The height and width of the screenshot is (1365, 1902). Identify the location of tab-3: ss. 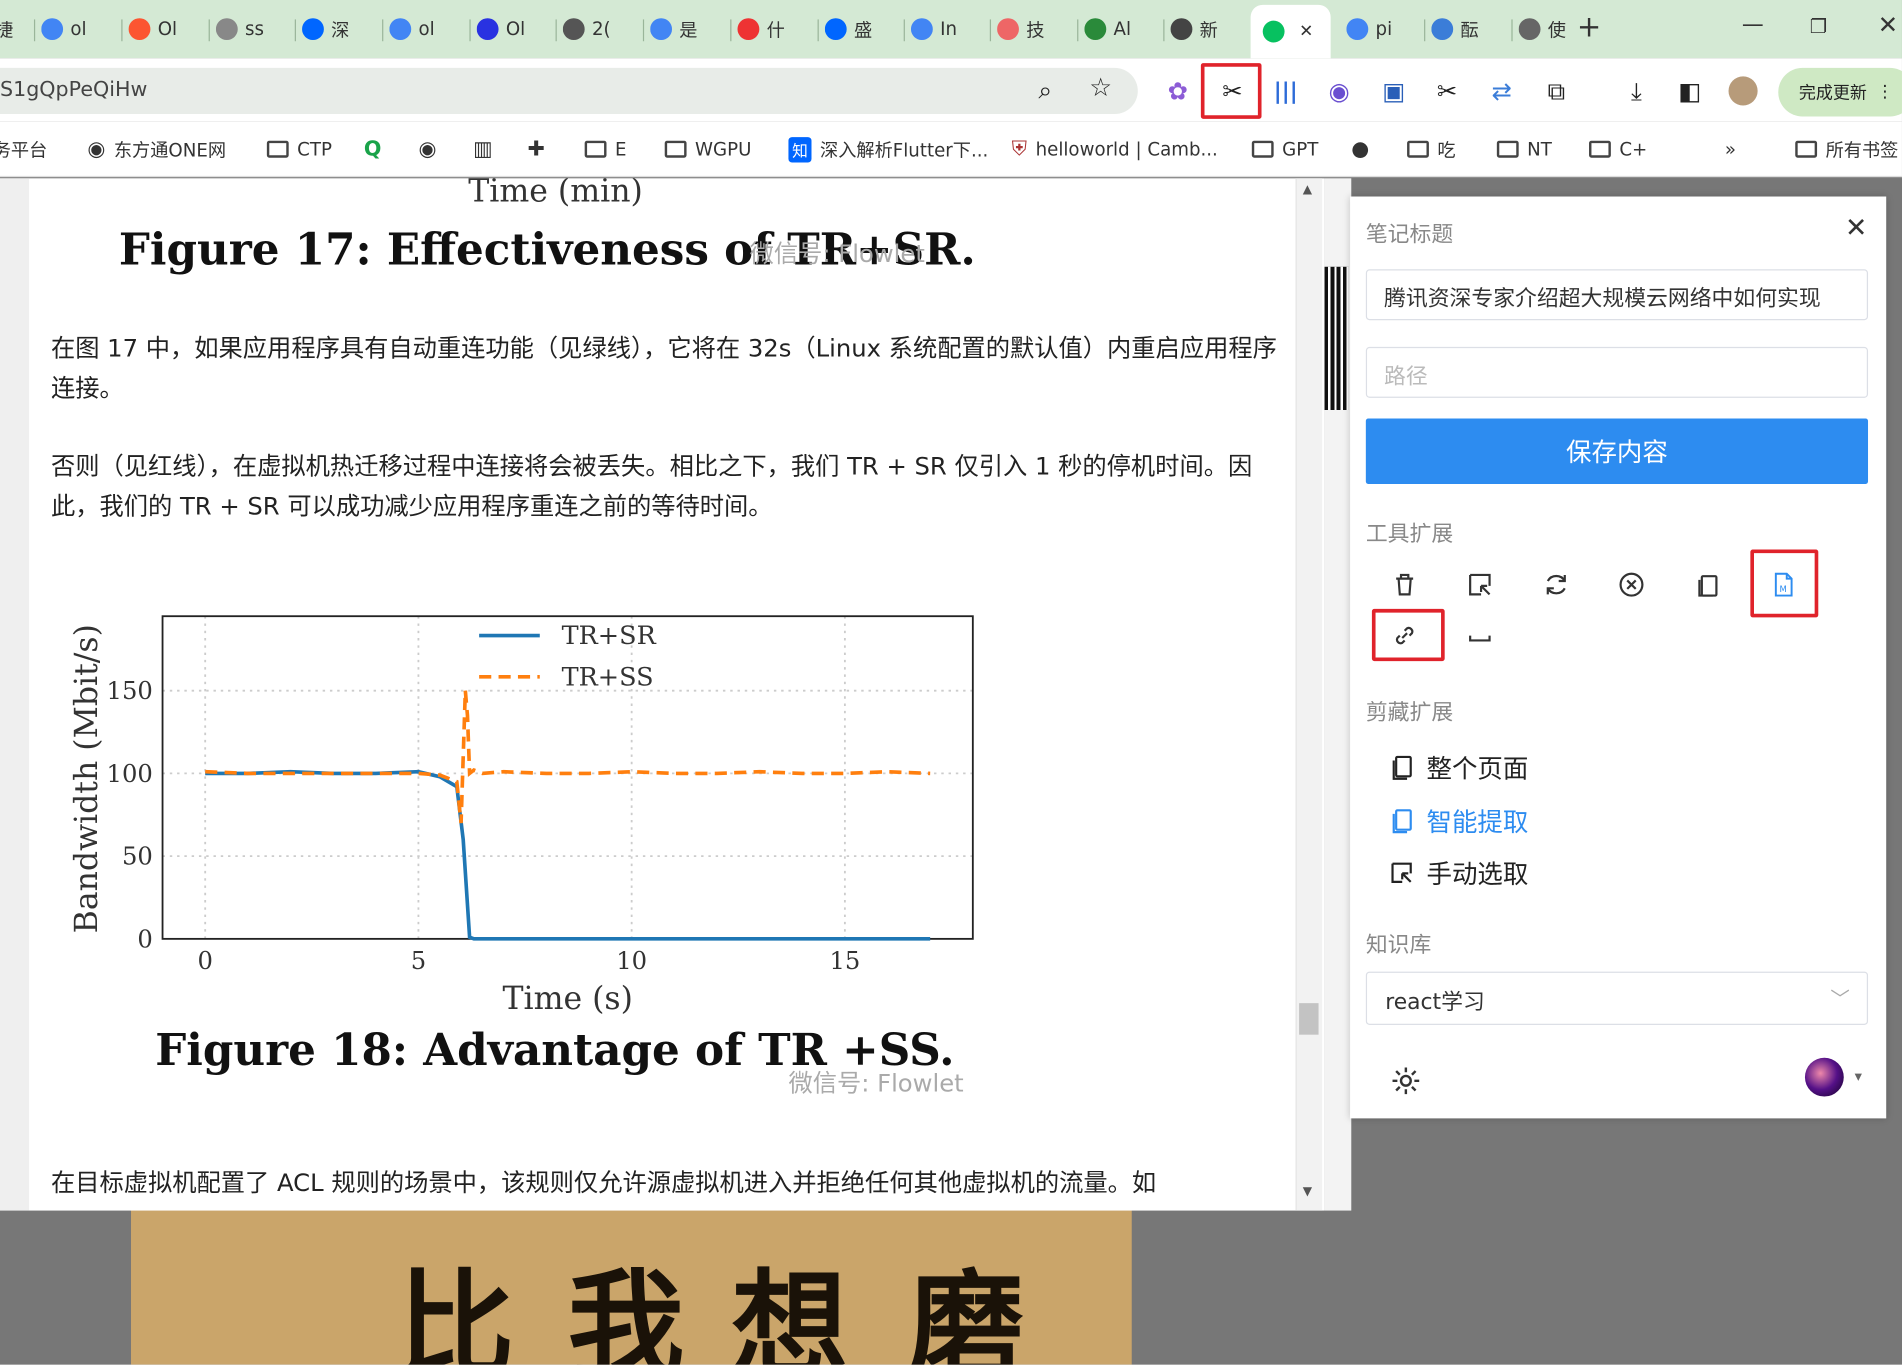
(252, 29).